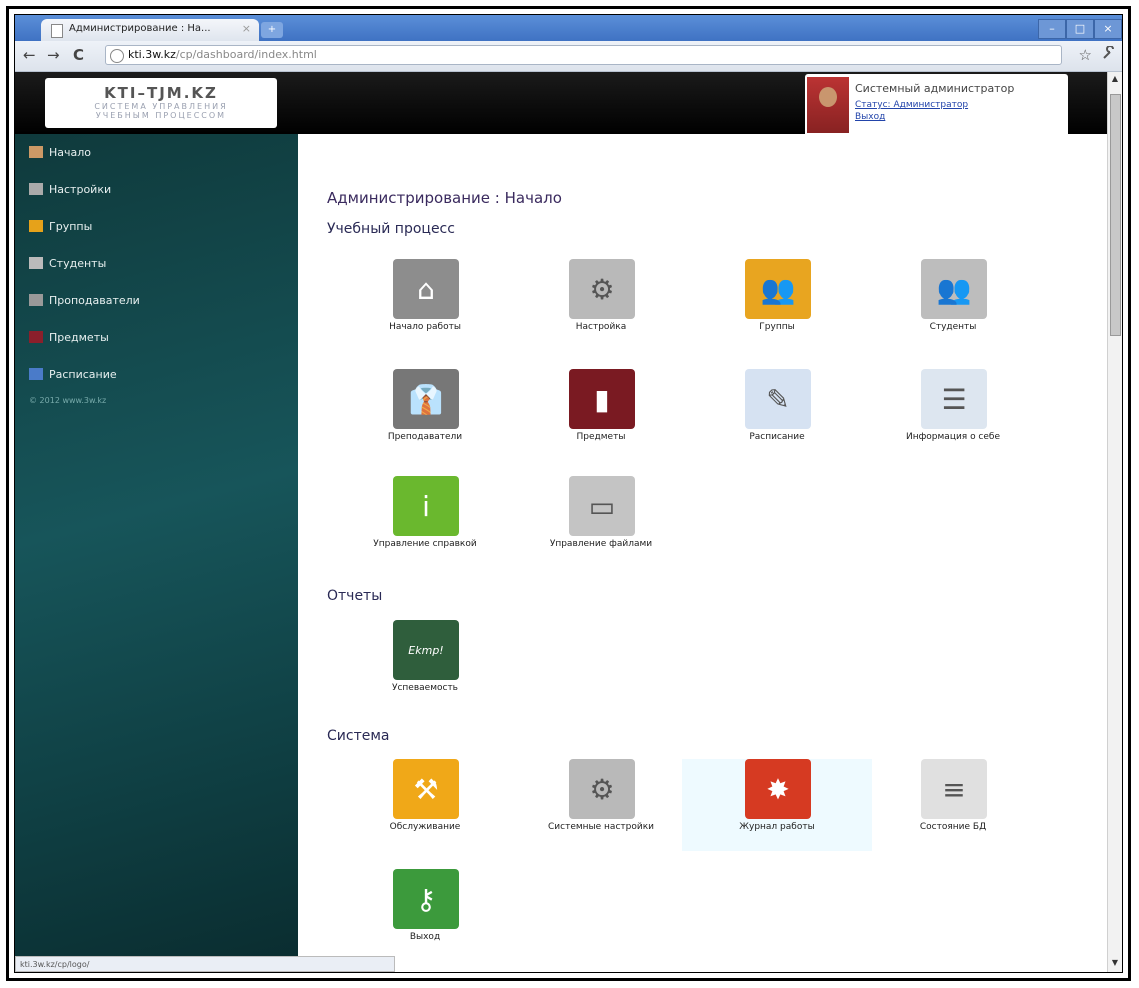 This screenshot has width=1139, height=988. Describe the element at coordinates (36, 300) in the screenshot. I see `teacher-icon` at that location.